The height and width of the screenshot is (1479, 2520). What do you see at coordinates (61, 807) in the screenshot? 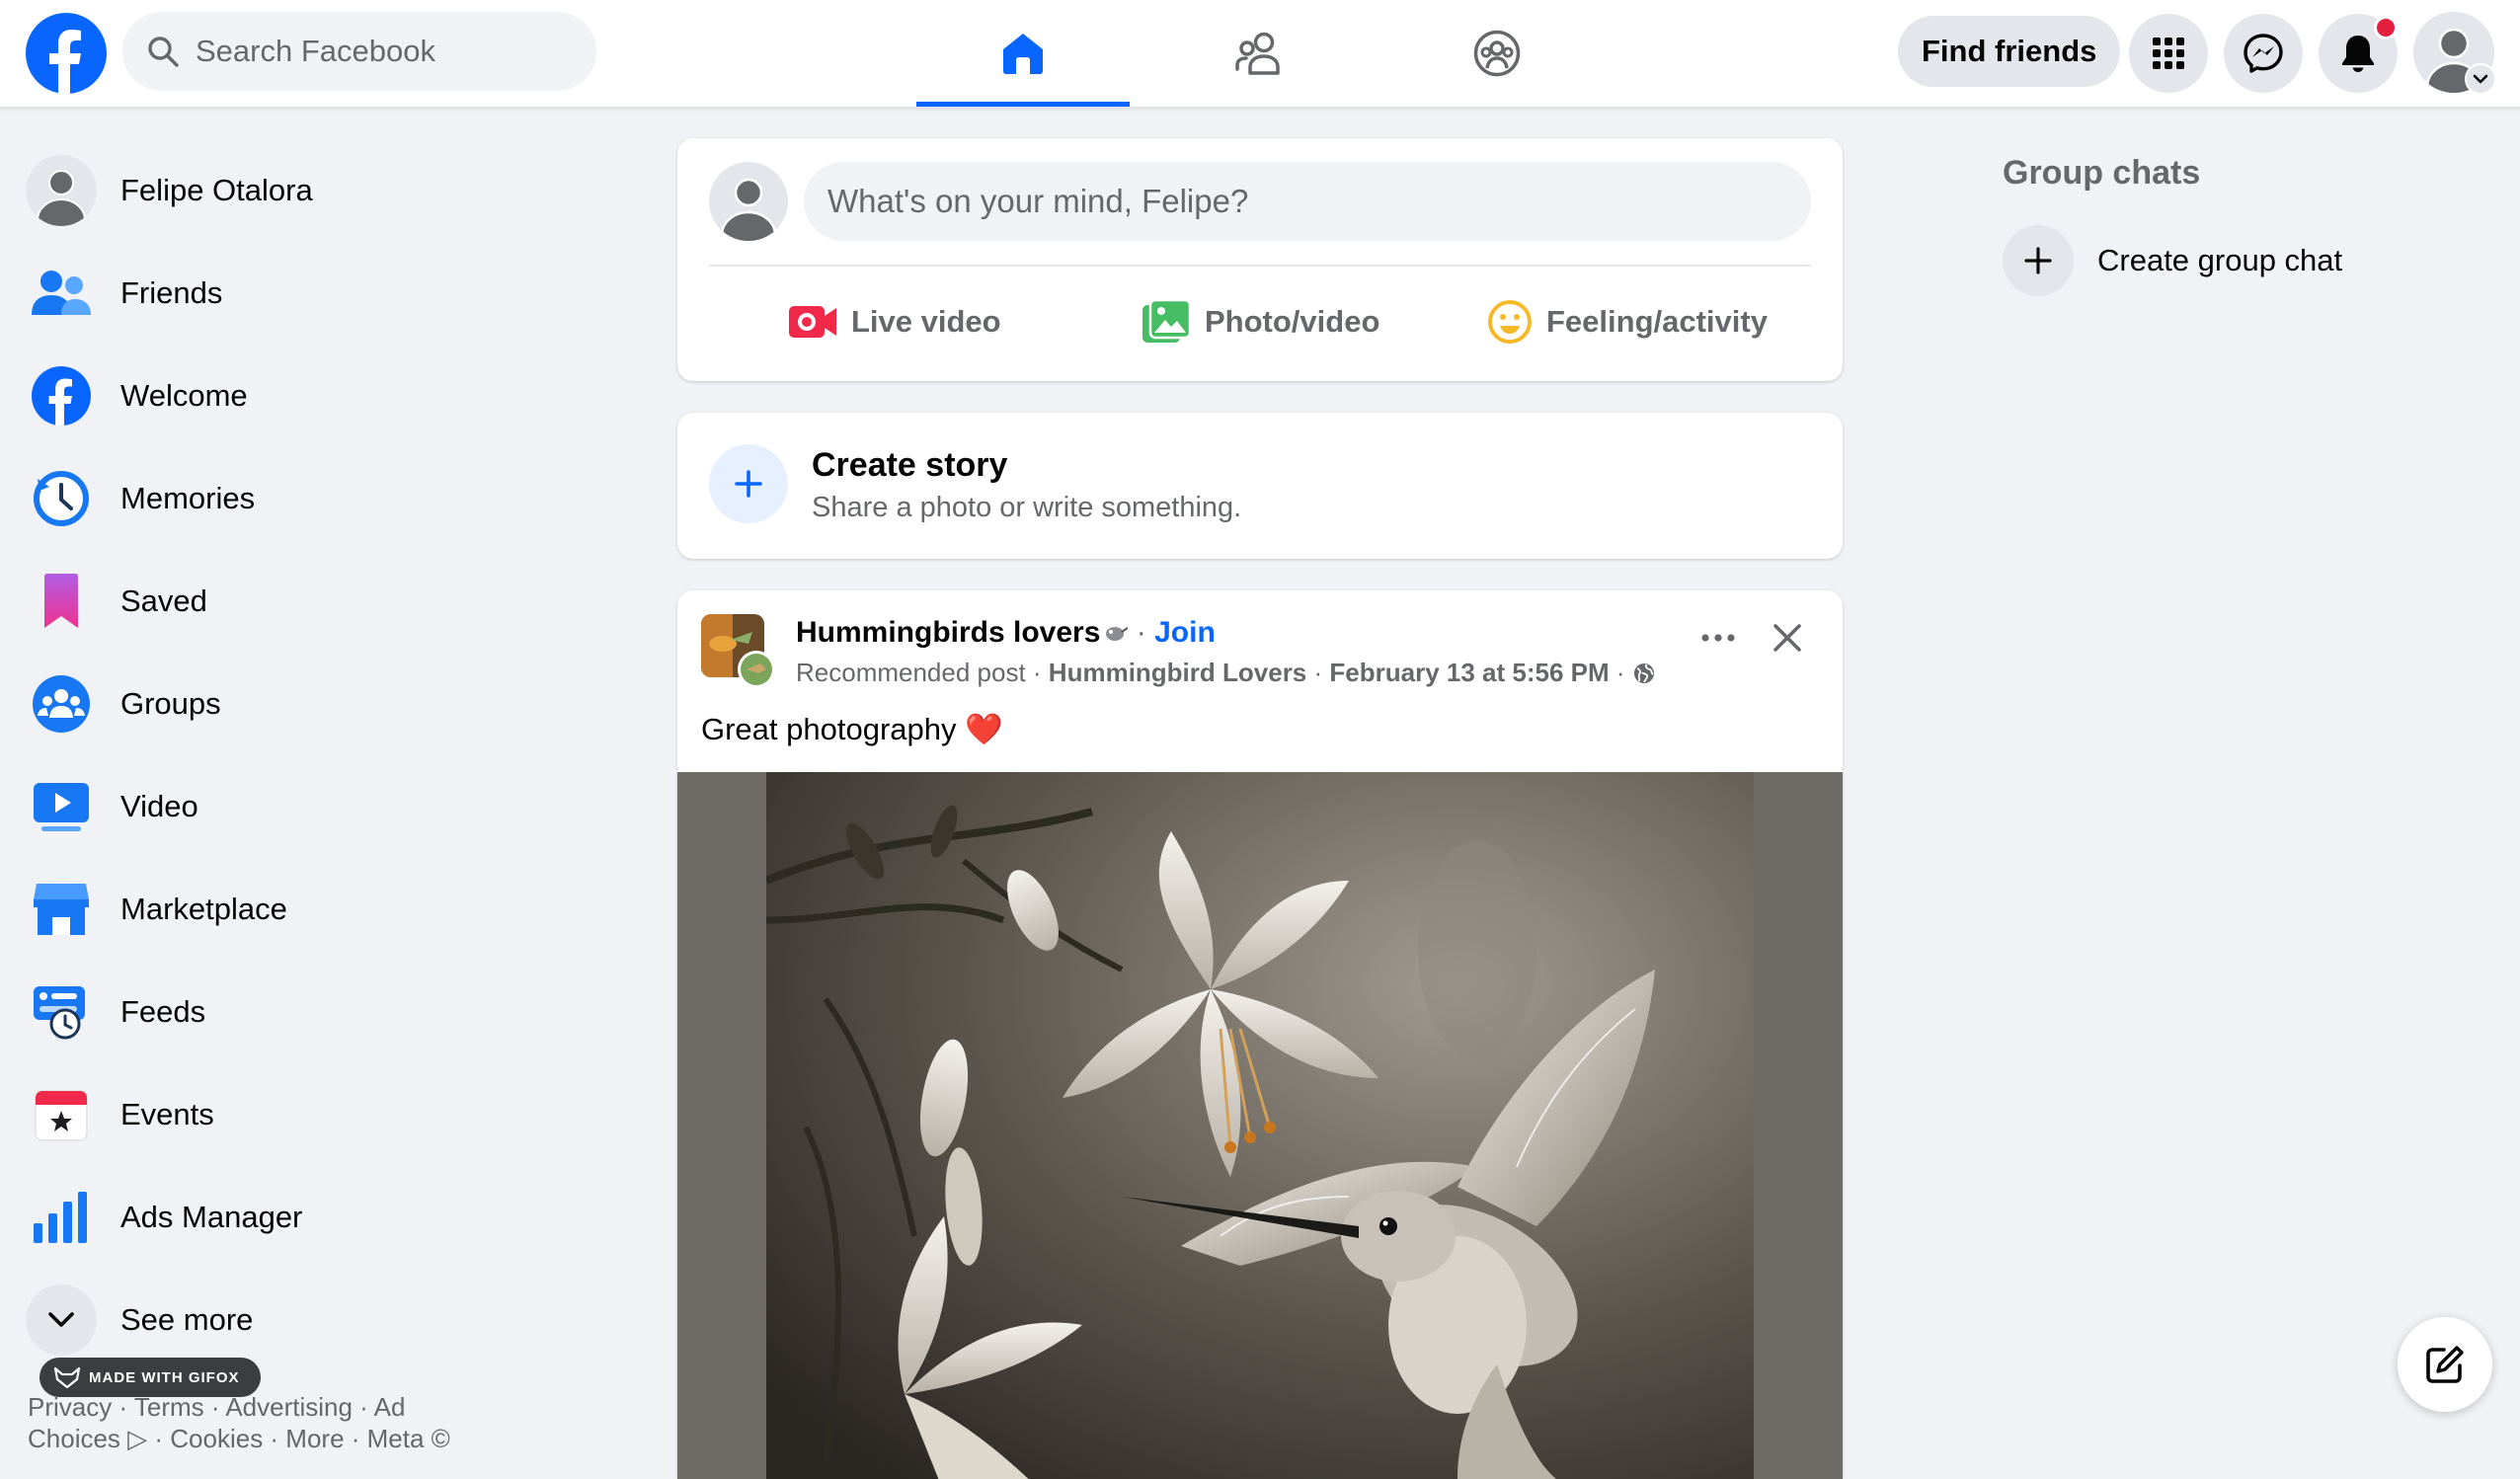
I see `video-icon` at bounding box center [61, 807].